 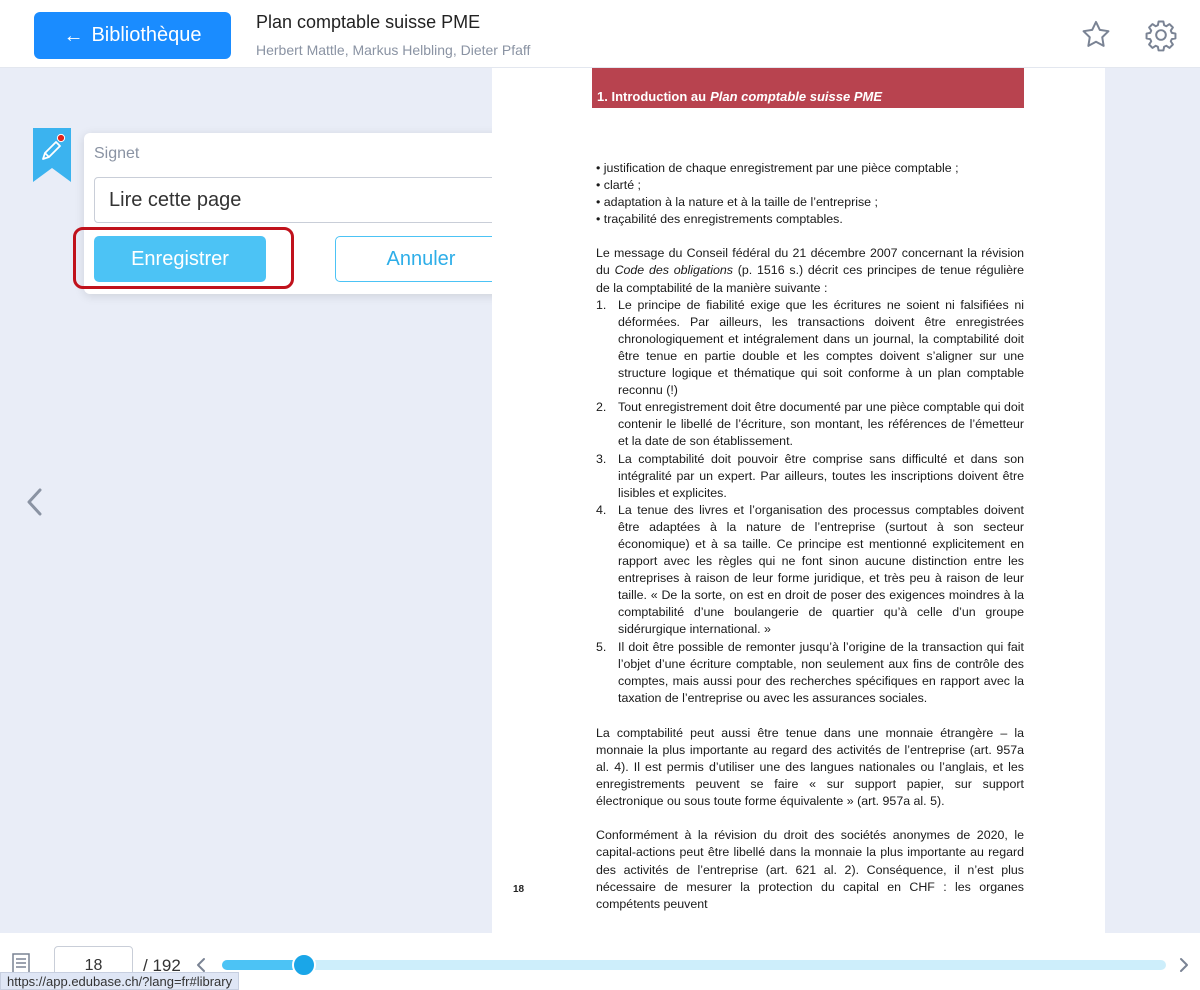 What do you see at coordinates (368, 22) in the screenshot?
I see `book-title: Plan comptable suisse PME` at bounding box center [368, 22].